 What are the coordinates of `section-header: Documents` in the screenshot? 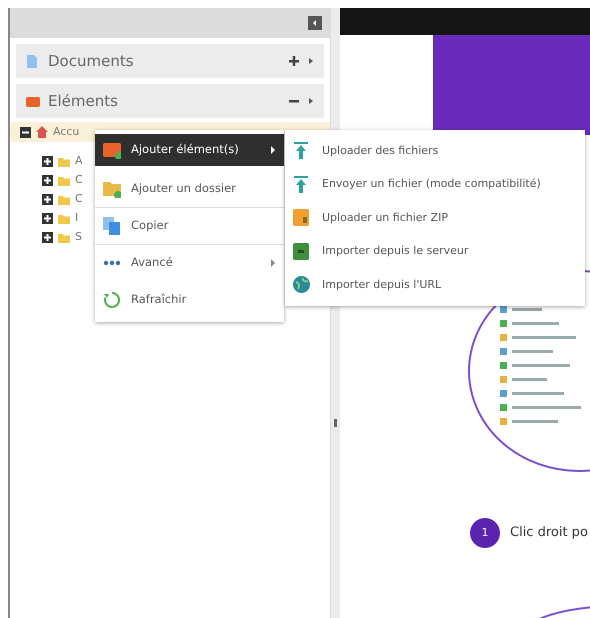 It's located at (170, 61).